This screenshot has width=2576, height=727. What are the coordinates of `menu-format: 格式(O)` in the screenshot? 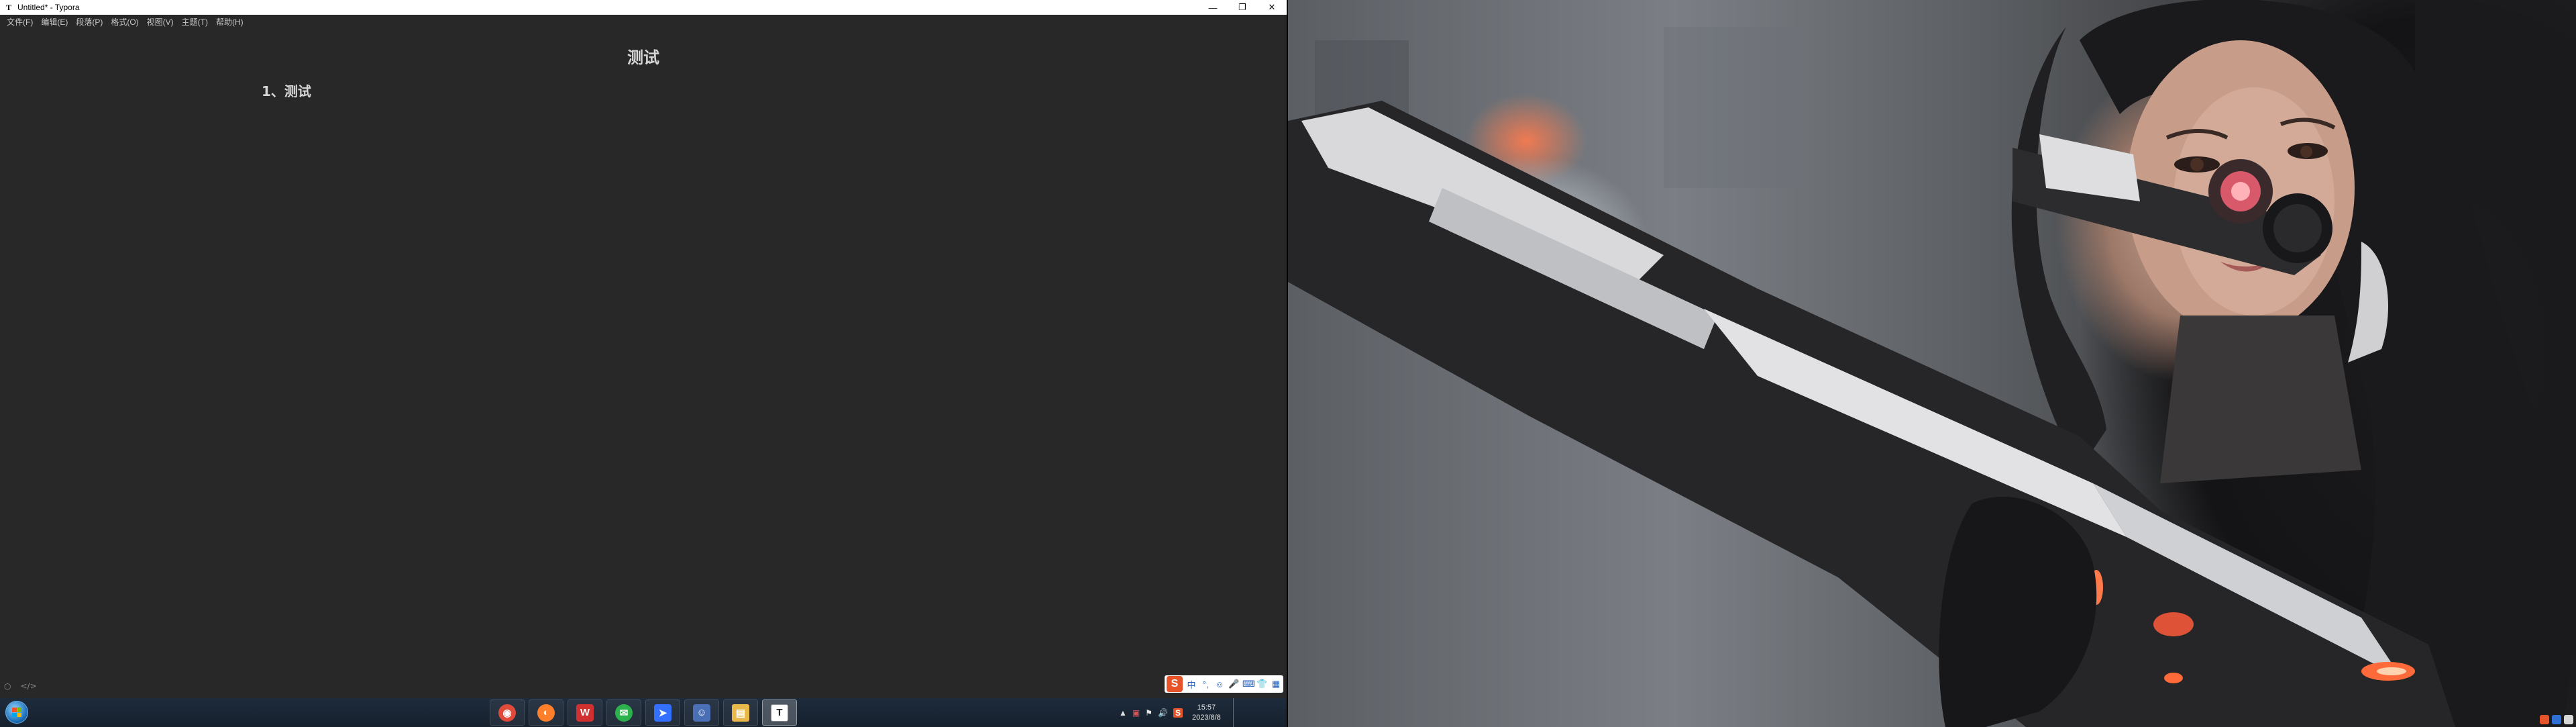 It's located at (124, 23).